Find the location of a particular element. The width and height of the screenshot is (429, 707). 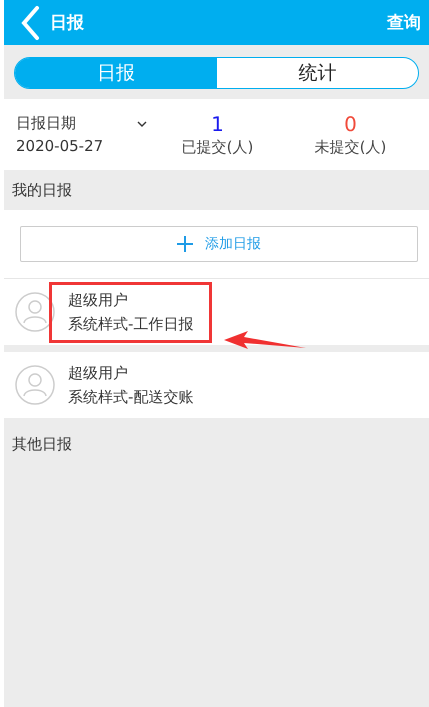

stat-label: 已提交(人) is located at coordinates (218, 147).